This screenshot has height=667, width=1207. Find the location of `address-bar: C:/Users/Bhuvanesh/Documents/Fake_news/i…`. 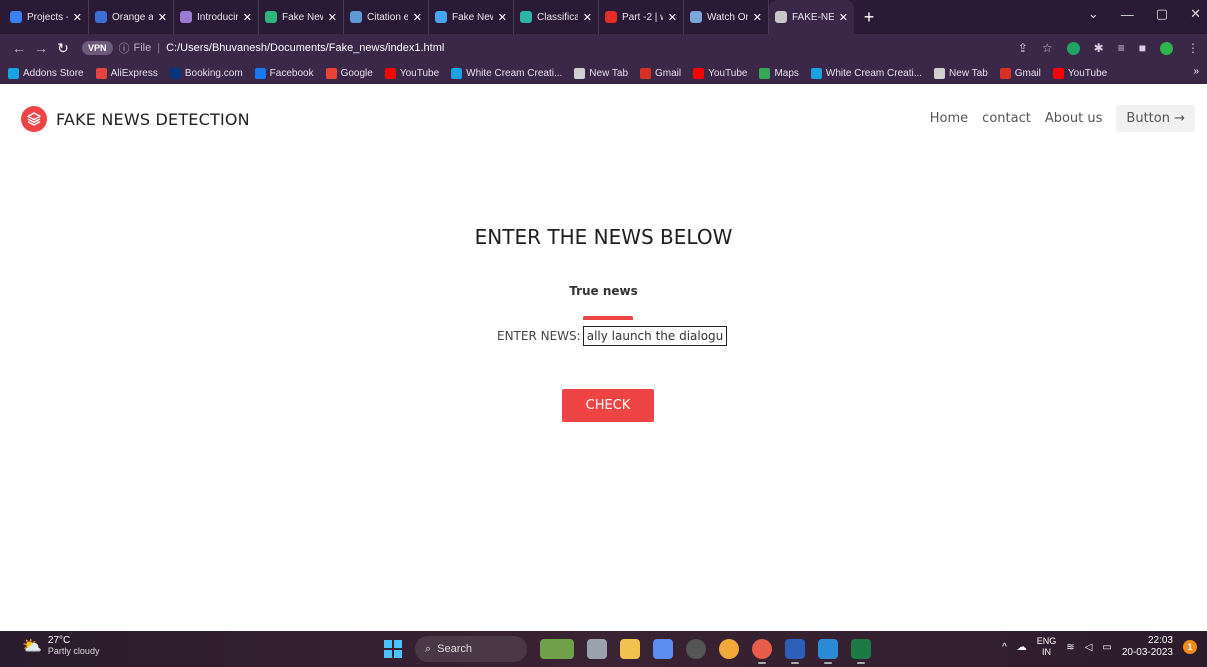

address-bar: C:/Users/Bhuvanesh/Documents/Fake_news/i… is located at coordinates (305, 48).